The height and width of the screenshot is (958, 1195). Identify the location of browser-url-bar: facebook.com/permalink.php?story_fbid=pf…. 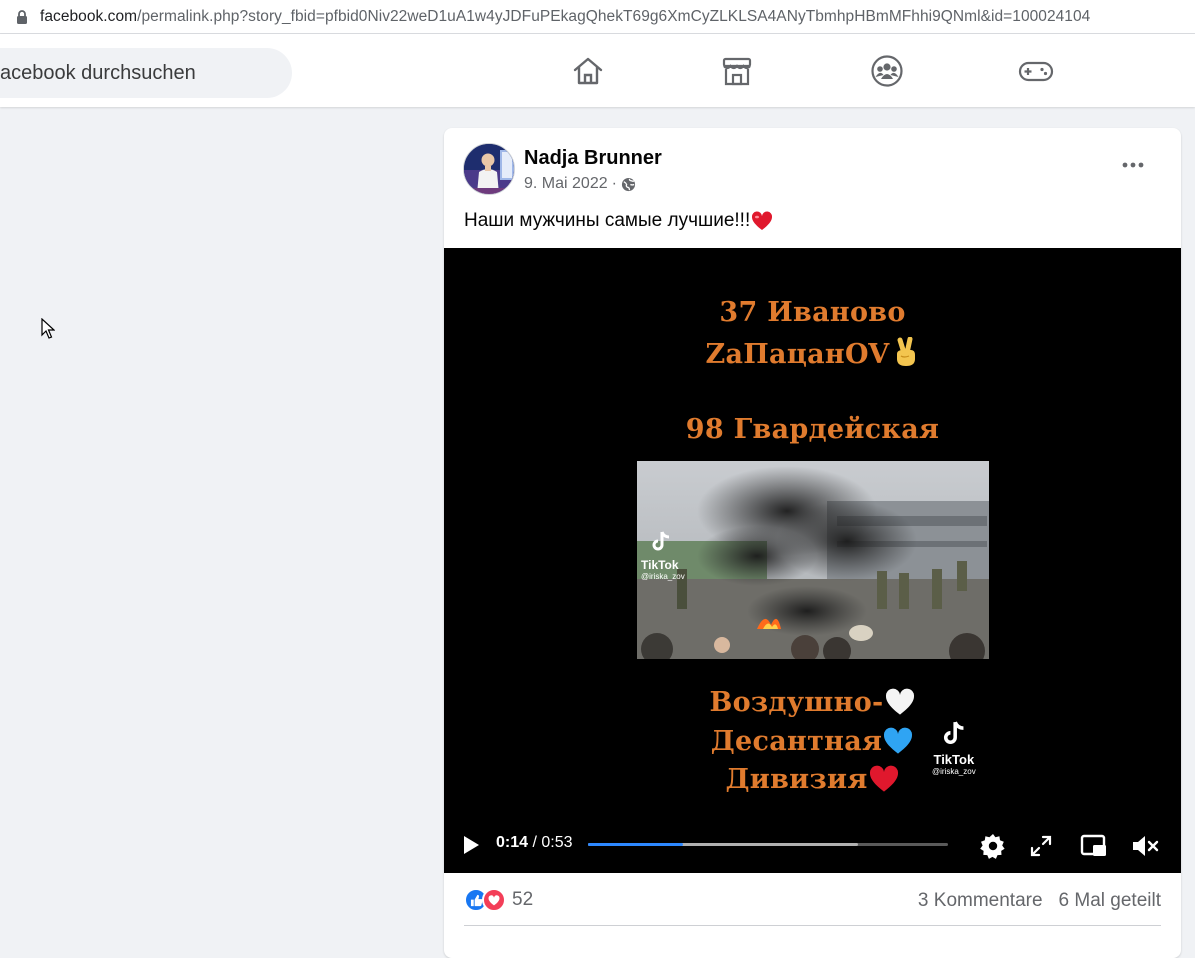
(597, 17).